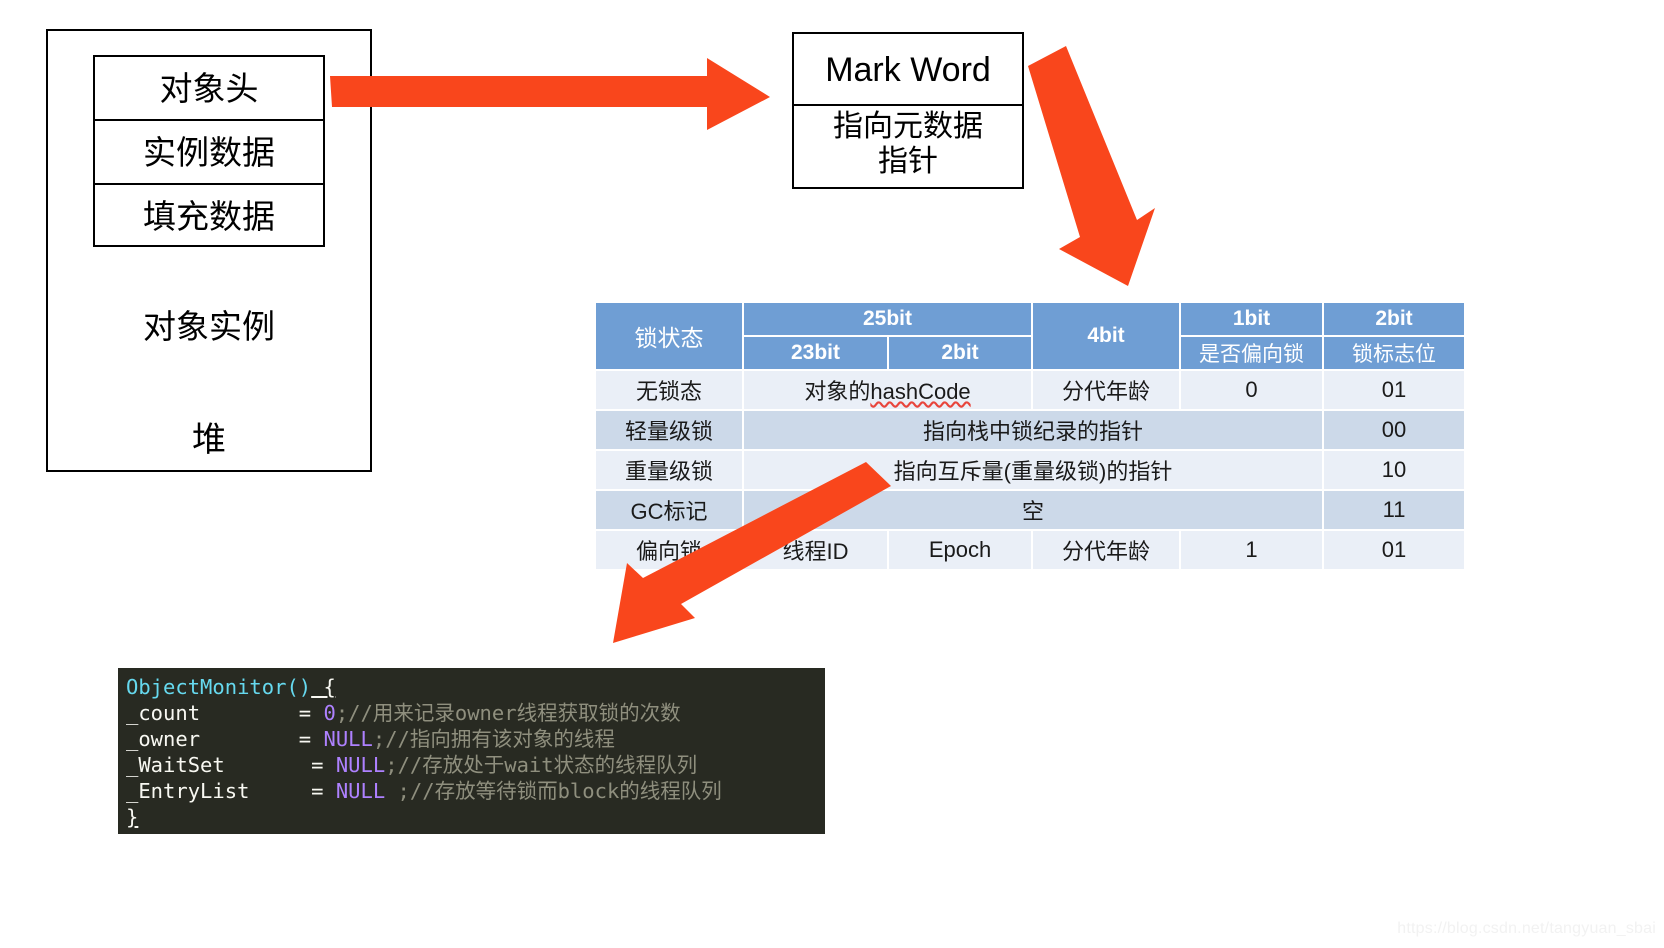 Image resolution: width=1664 pixels, height=948 pixels. I want to click on code-var-owner: _owner, so click(163, 739).